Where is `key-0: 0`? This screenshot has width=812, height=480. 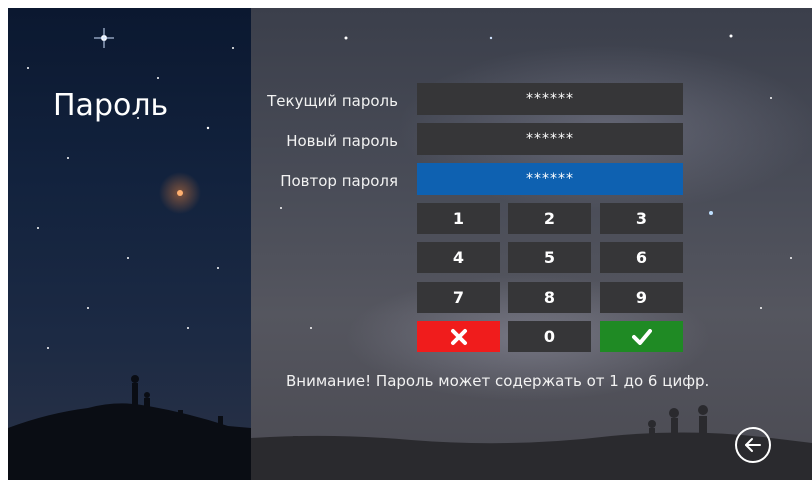
key-0: 0 is located at coordinates (549, 336).